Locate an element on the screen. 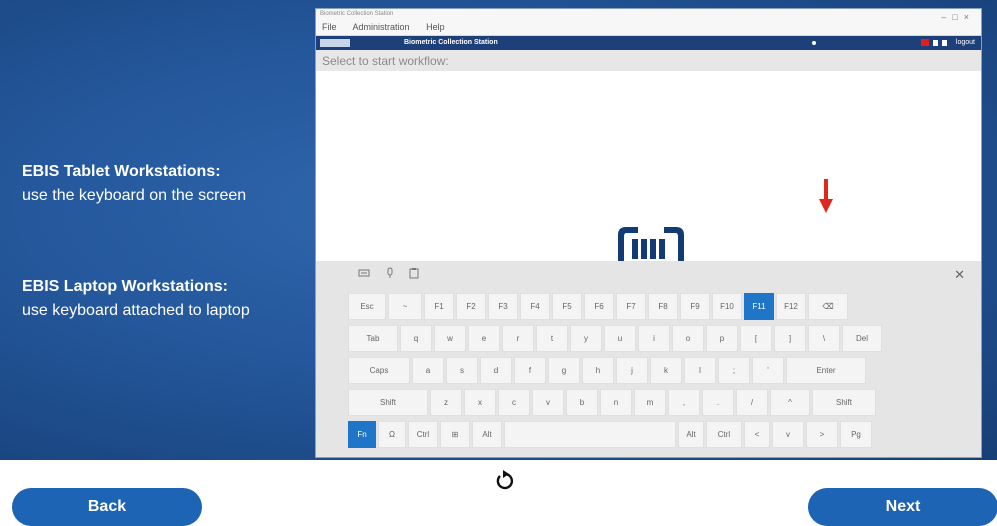 This screenshot has width=997, height=526. key: i is located at coordinates (654, 338).